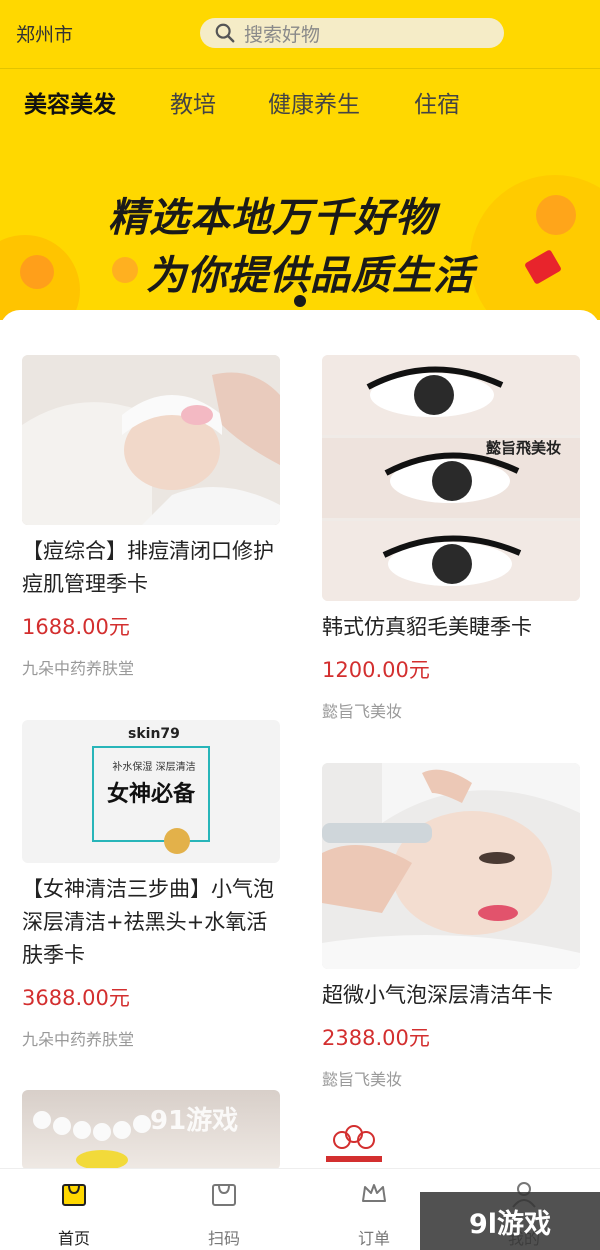 The height and width of the screenshot is (1250, 600). What do you see at coordinates (510, 1221) in the screenshot?
I see `watermark-corner: 9l游戏` at bounding box center [510, 1221].